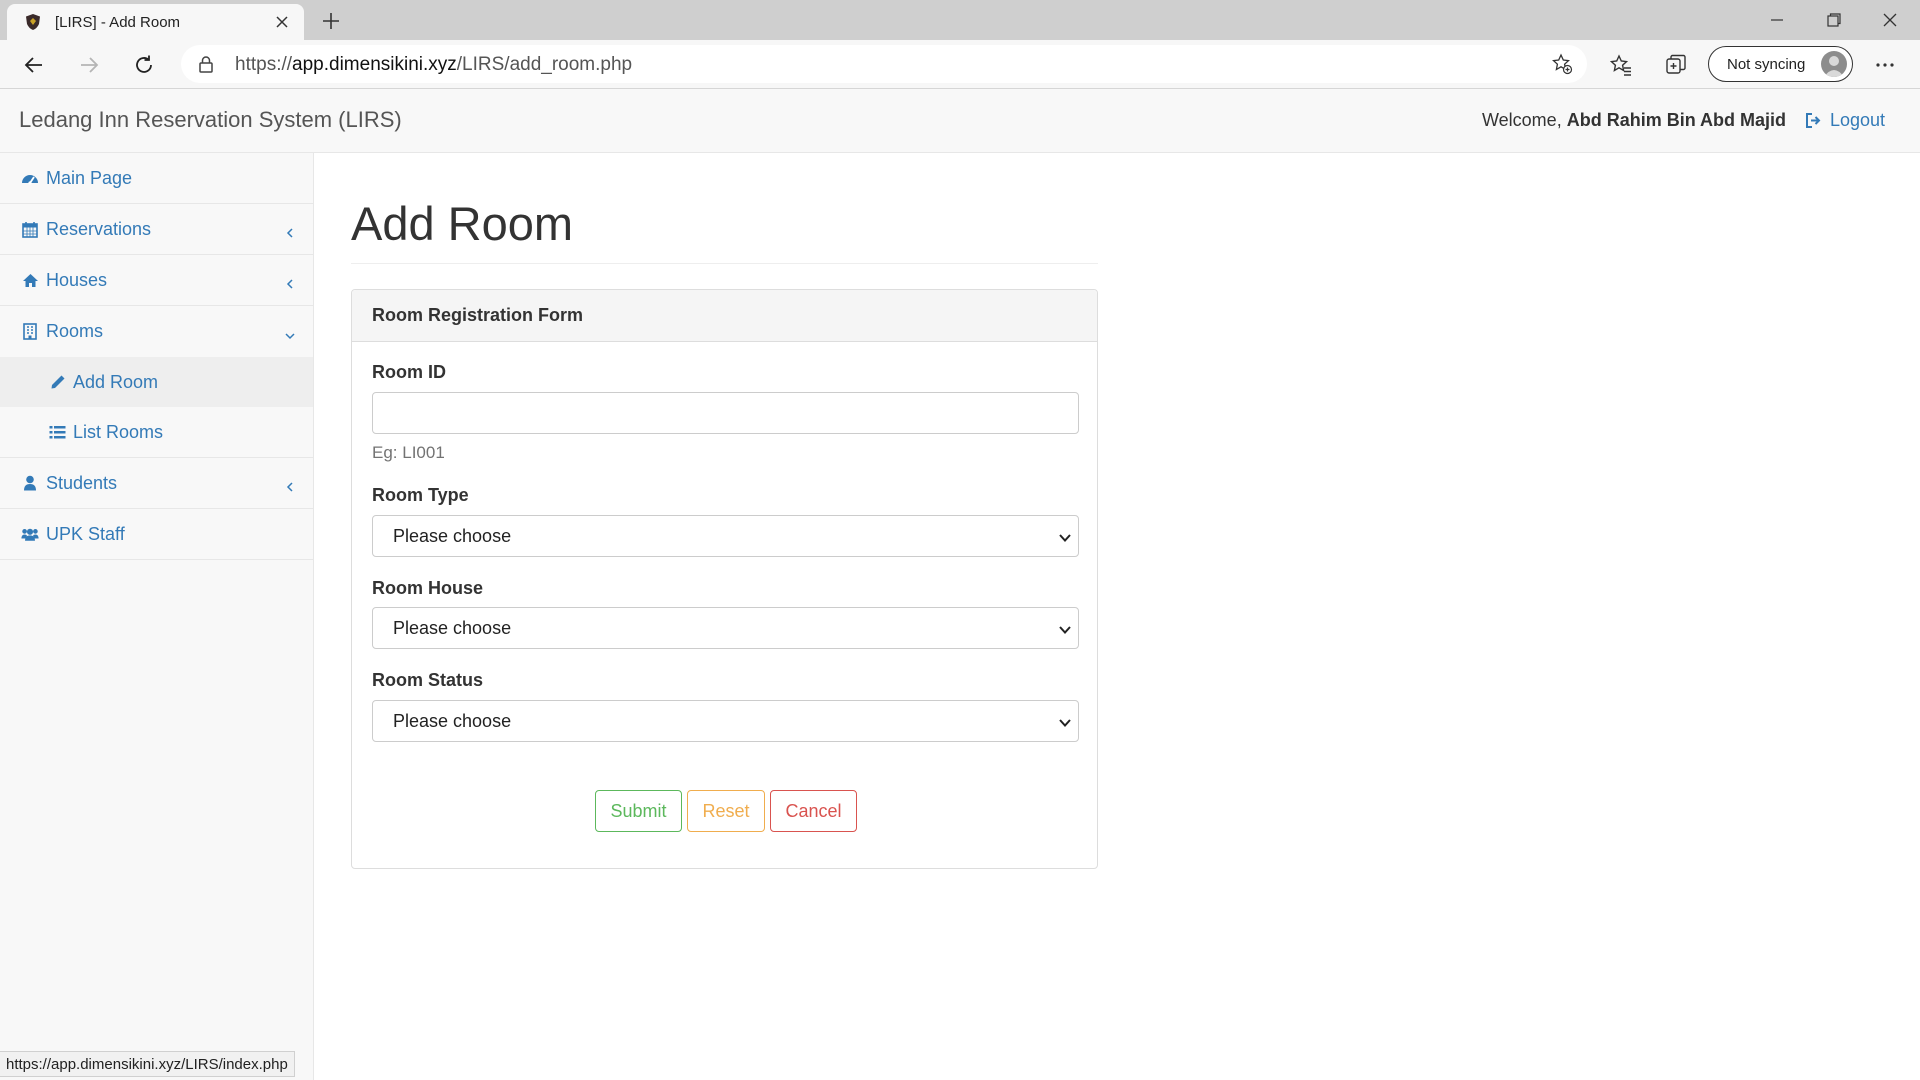 The width and height of the screenshot is (1920, 1080). Describe the element at coordinates (30, 280) in the screenshot. I see `home-icon` at that location.